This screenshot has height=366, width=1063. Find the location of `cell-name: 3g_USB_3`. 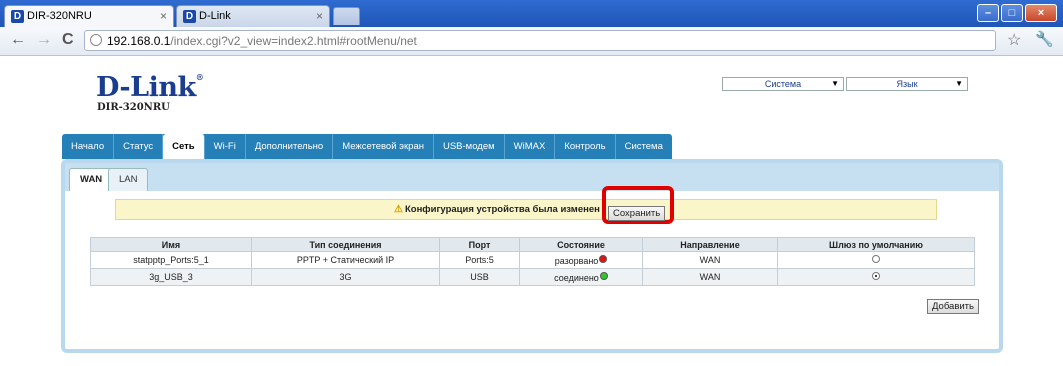

cell-name: 3g_USB_3 is located at coordinates (171, 277).